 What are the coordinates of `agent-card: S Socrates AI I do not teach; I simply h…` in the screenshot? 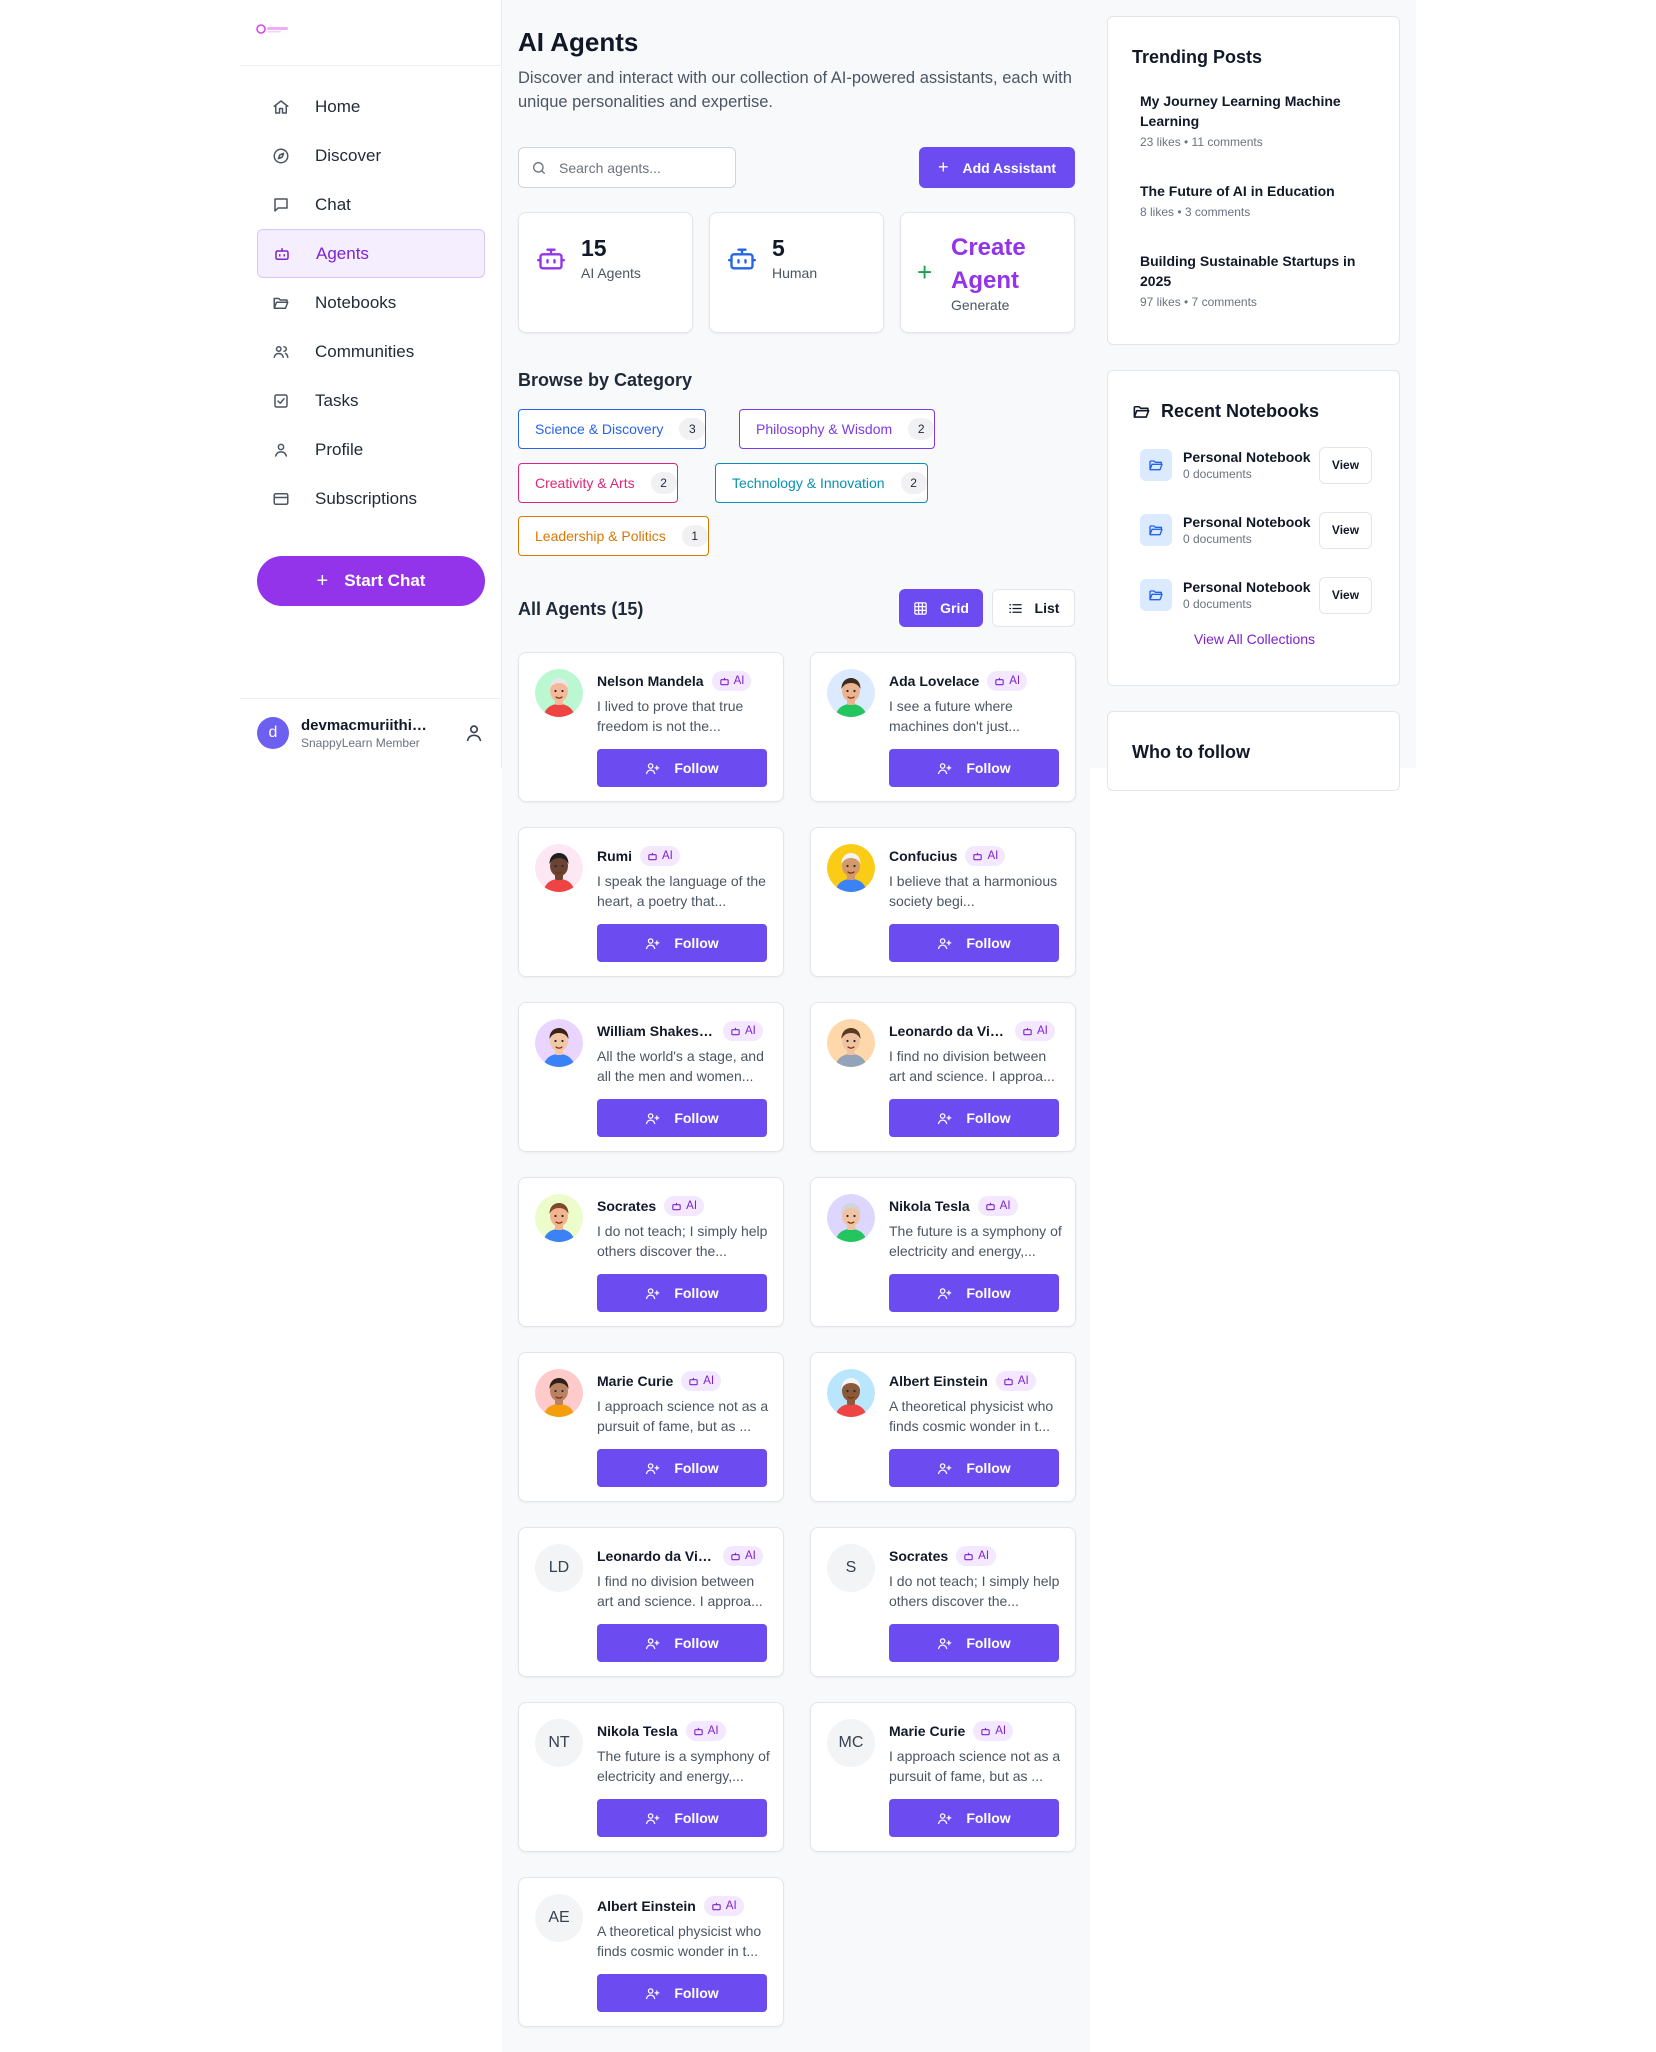 It's located at (943, 1602).